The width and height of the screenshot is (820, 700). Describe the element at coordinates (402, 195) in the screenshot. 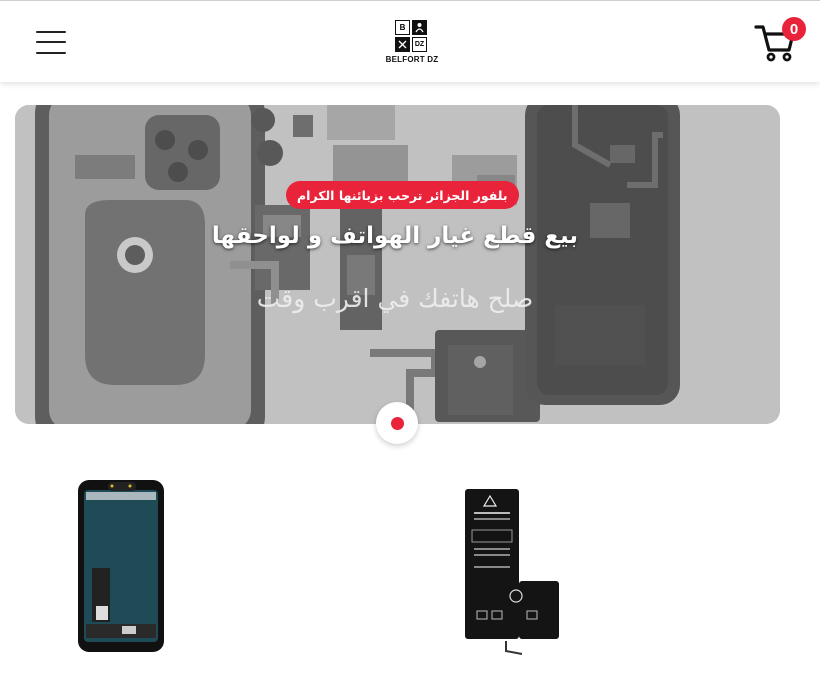

I see `hero-tag-badge: بلفور الجزائر ترحب بزبائنها الكرام` at that location.